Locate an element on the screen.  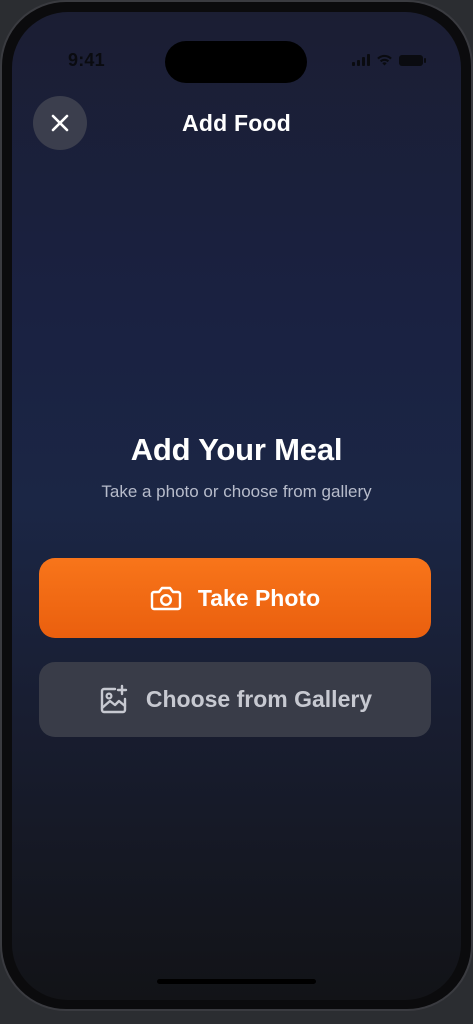
hero-subtitle: Take a photo or choose from gallery is located at coordinates (236, 491).